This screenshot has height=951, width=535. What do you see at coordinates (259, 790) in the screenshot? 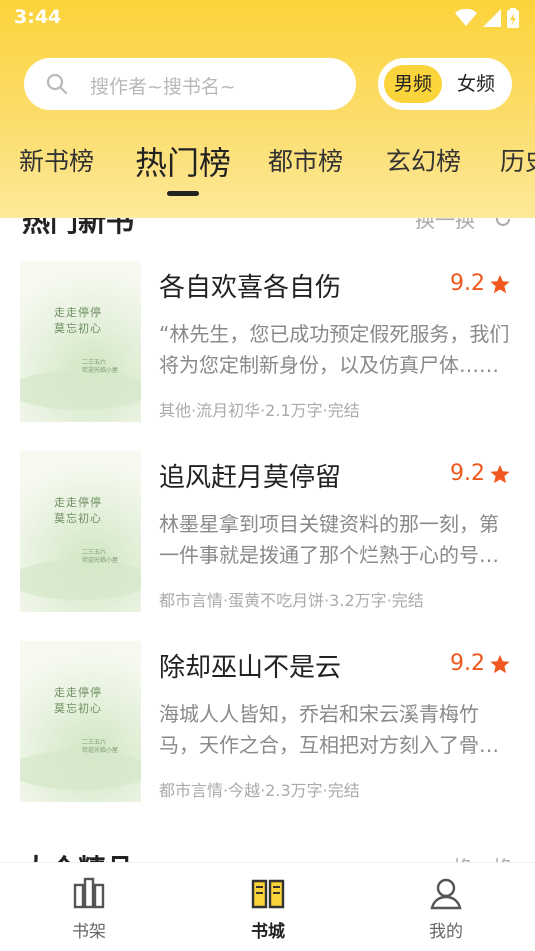
I see `book-meta: 都市言情·今越·2.3万字·完结` at bounding box center [259, 790].